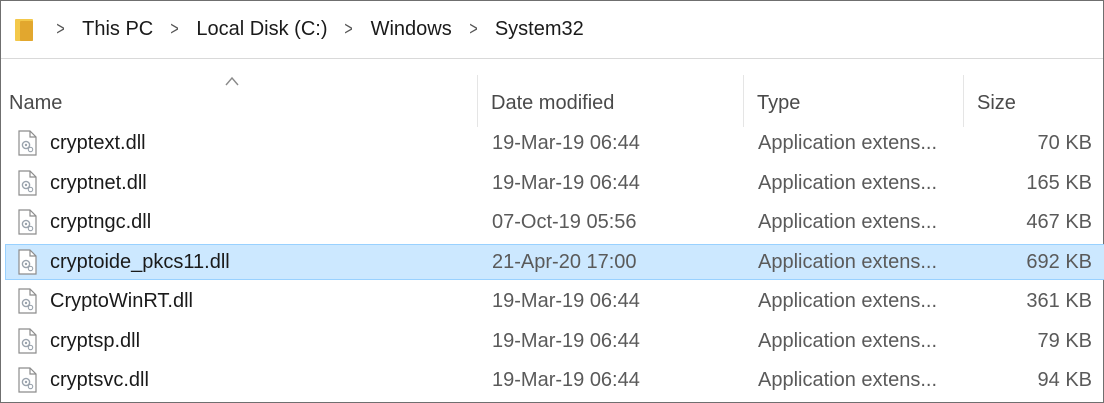 The image size is (1104, 403). I want to click on file-size: 692 KB, so click(1059, 261).